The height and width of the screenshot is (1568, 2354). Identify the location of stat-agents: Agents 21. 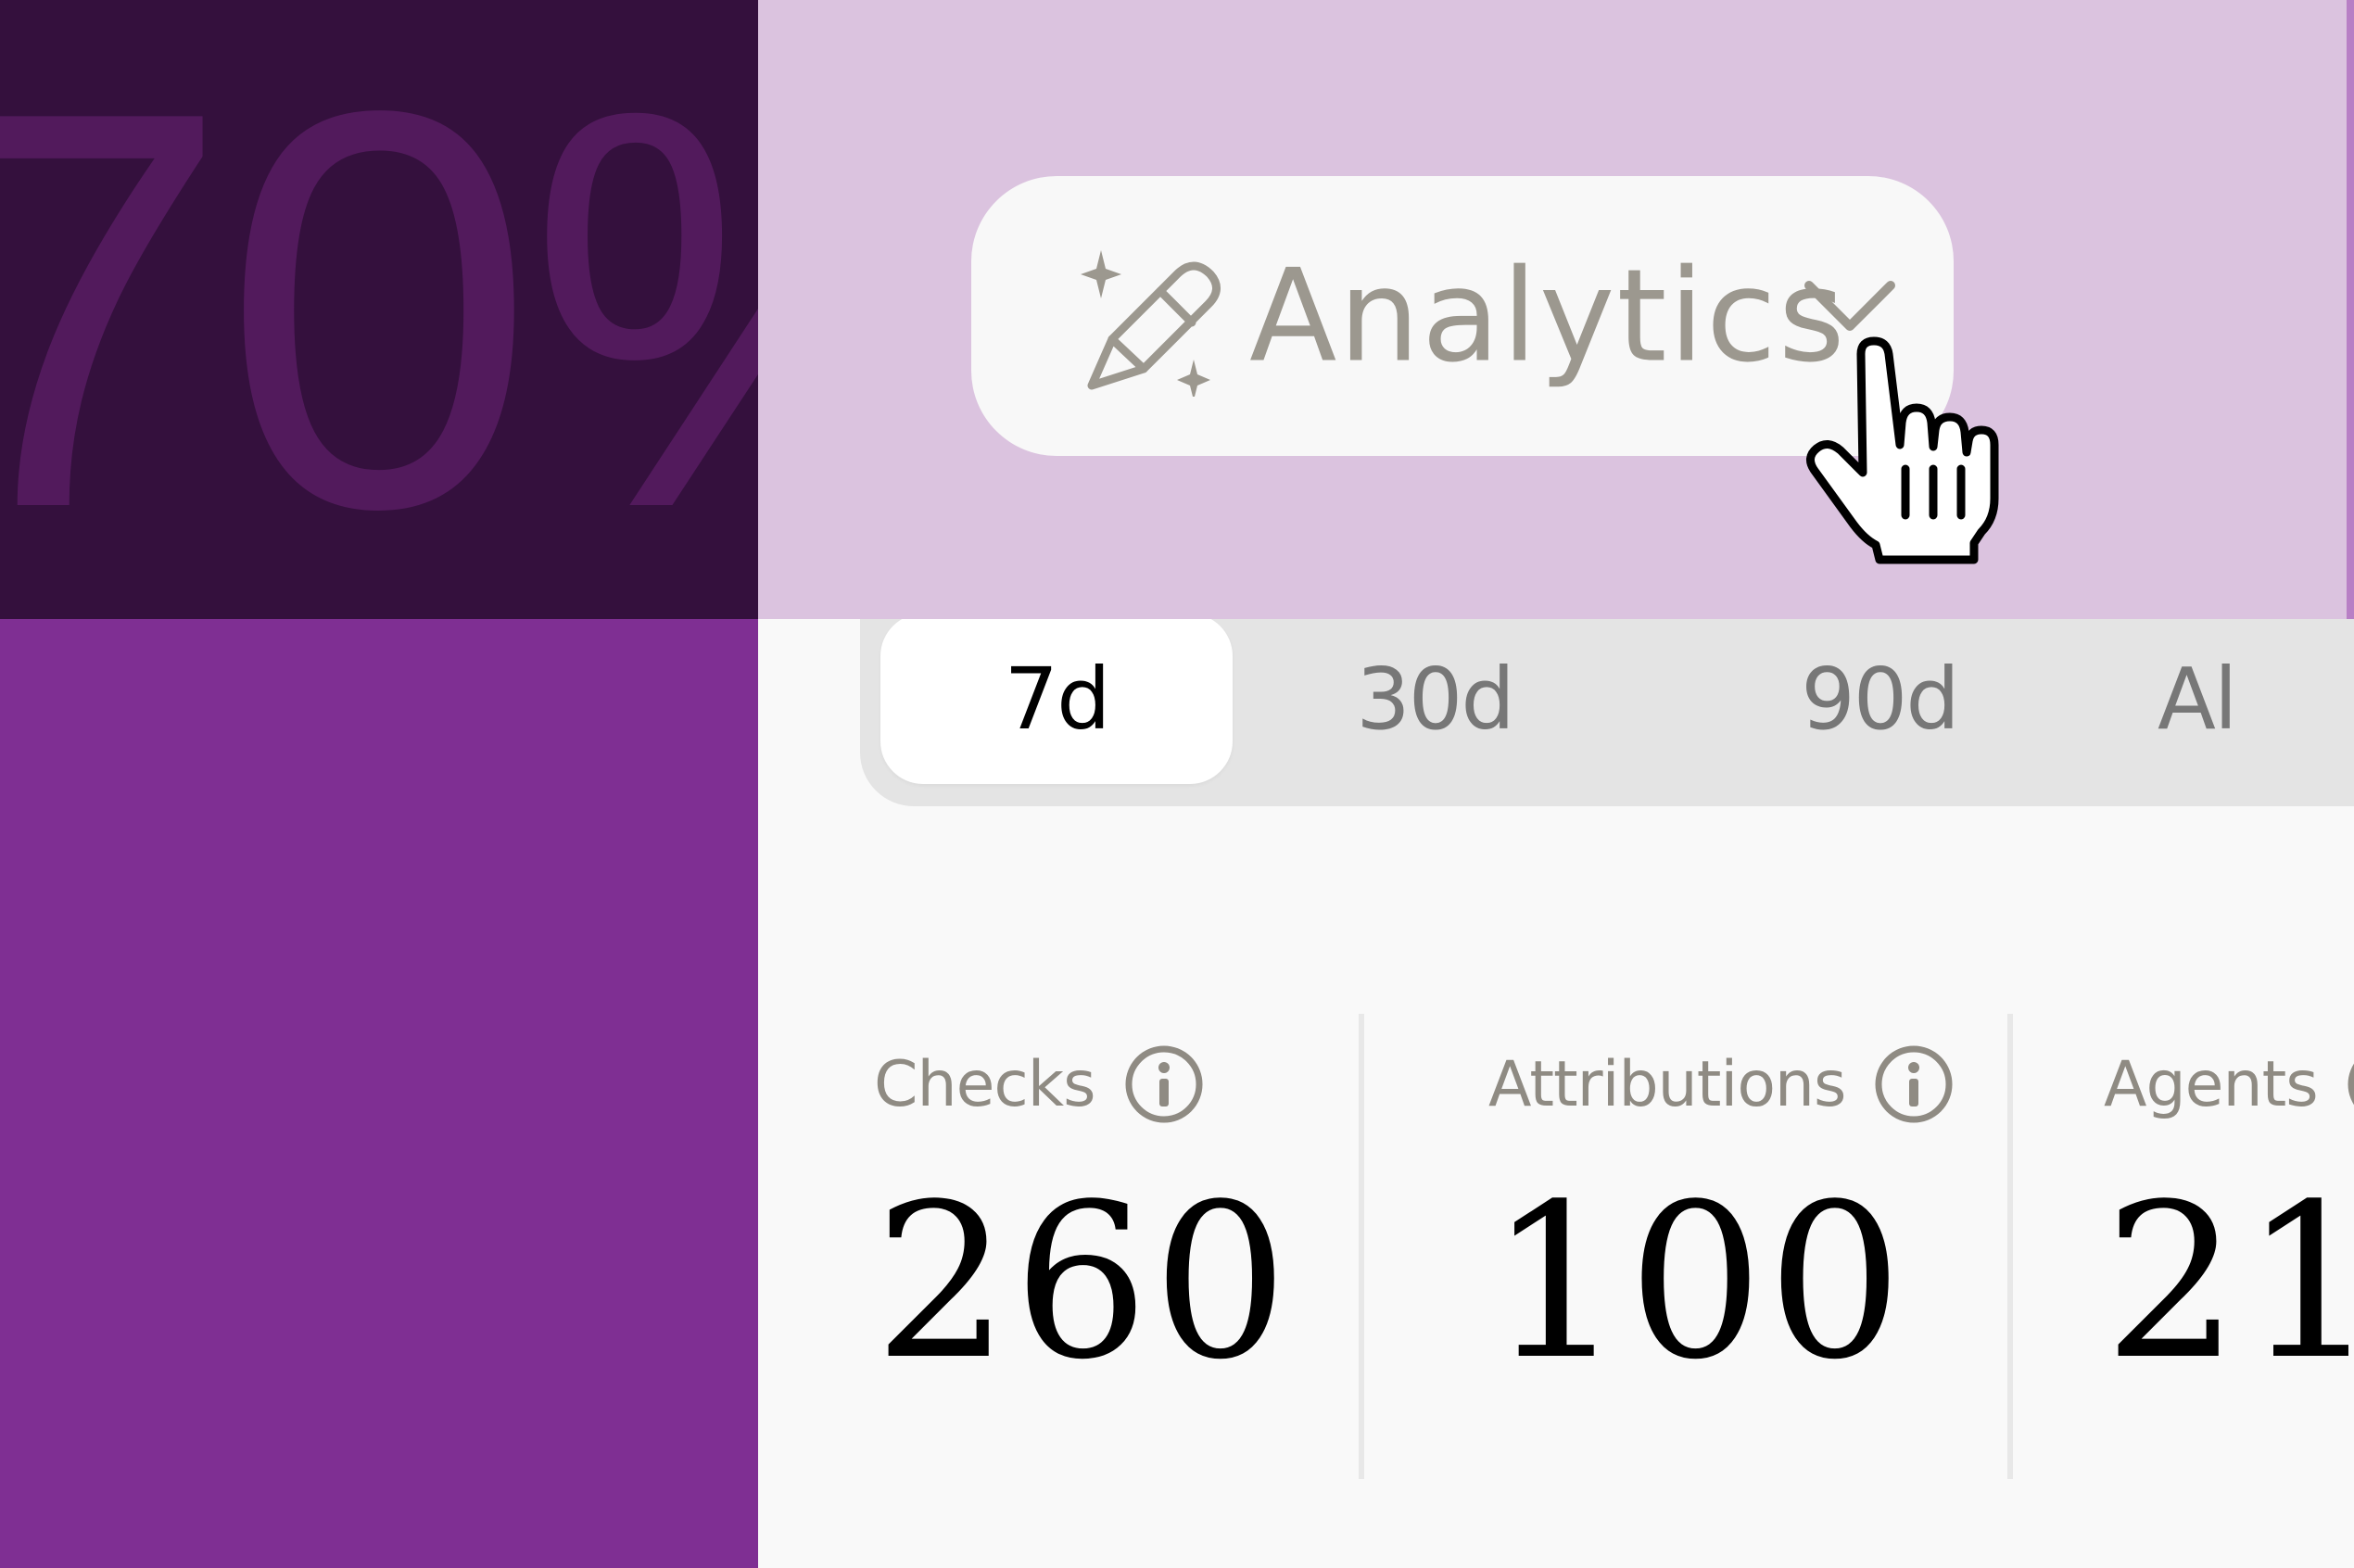
(2229, 1260).